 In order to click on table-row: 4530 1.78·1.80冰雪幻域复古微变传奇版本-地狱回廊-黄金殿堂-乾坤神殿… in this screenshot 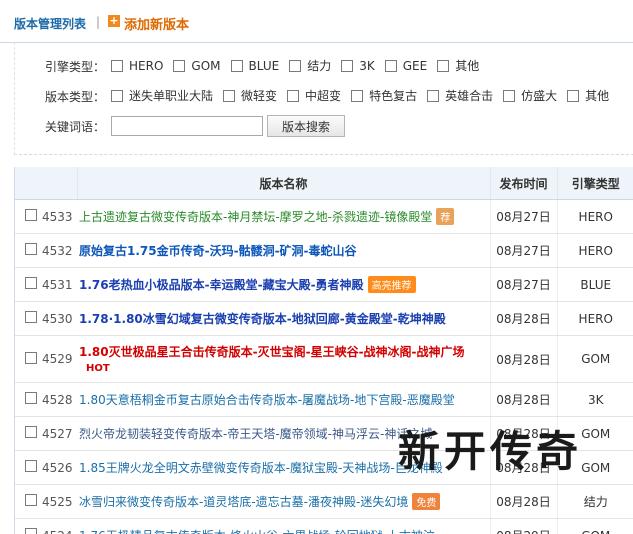, I will do `click(324, 318)`.